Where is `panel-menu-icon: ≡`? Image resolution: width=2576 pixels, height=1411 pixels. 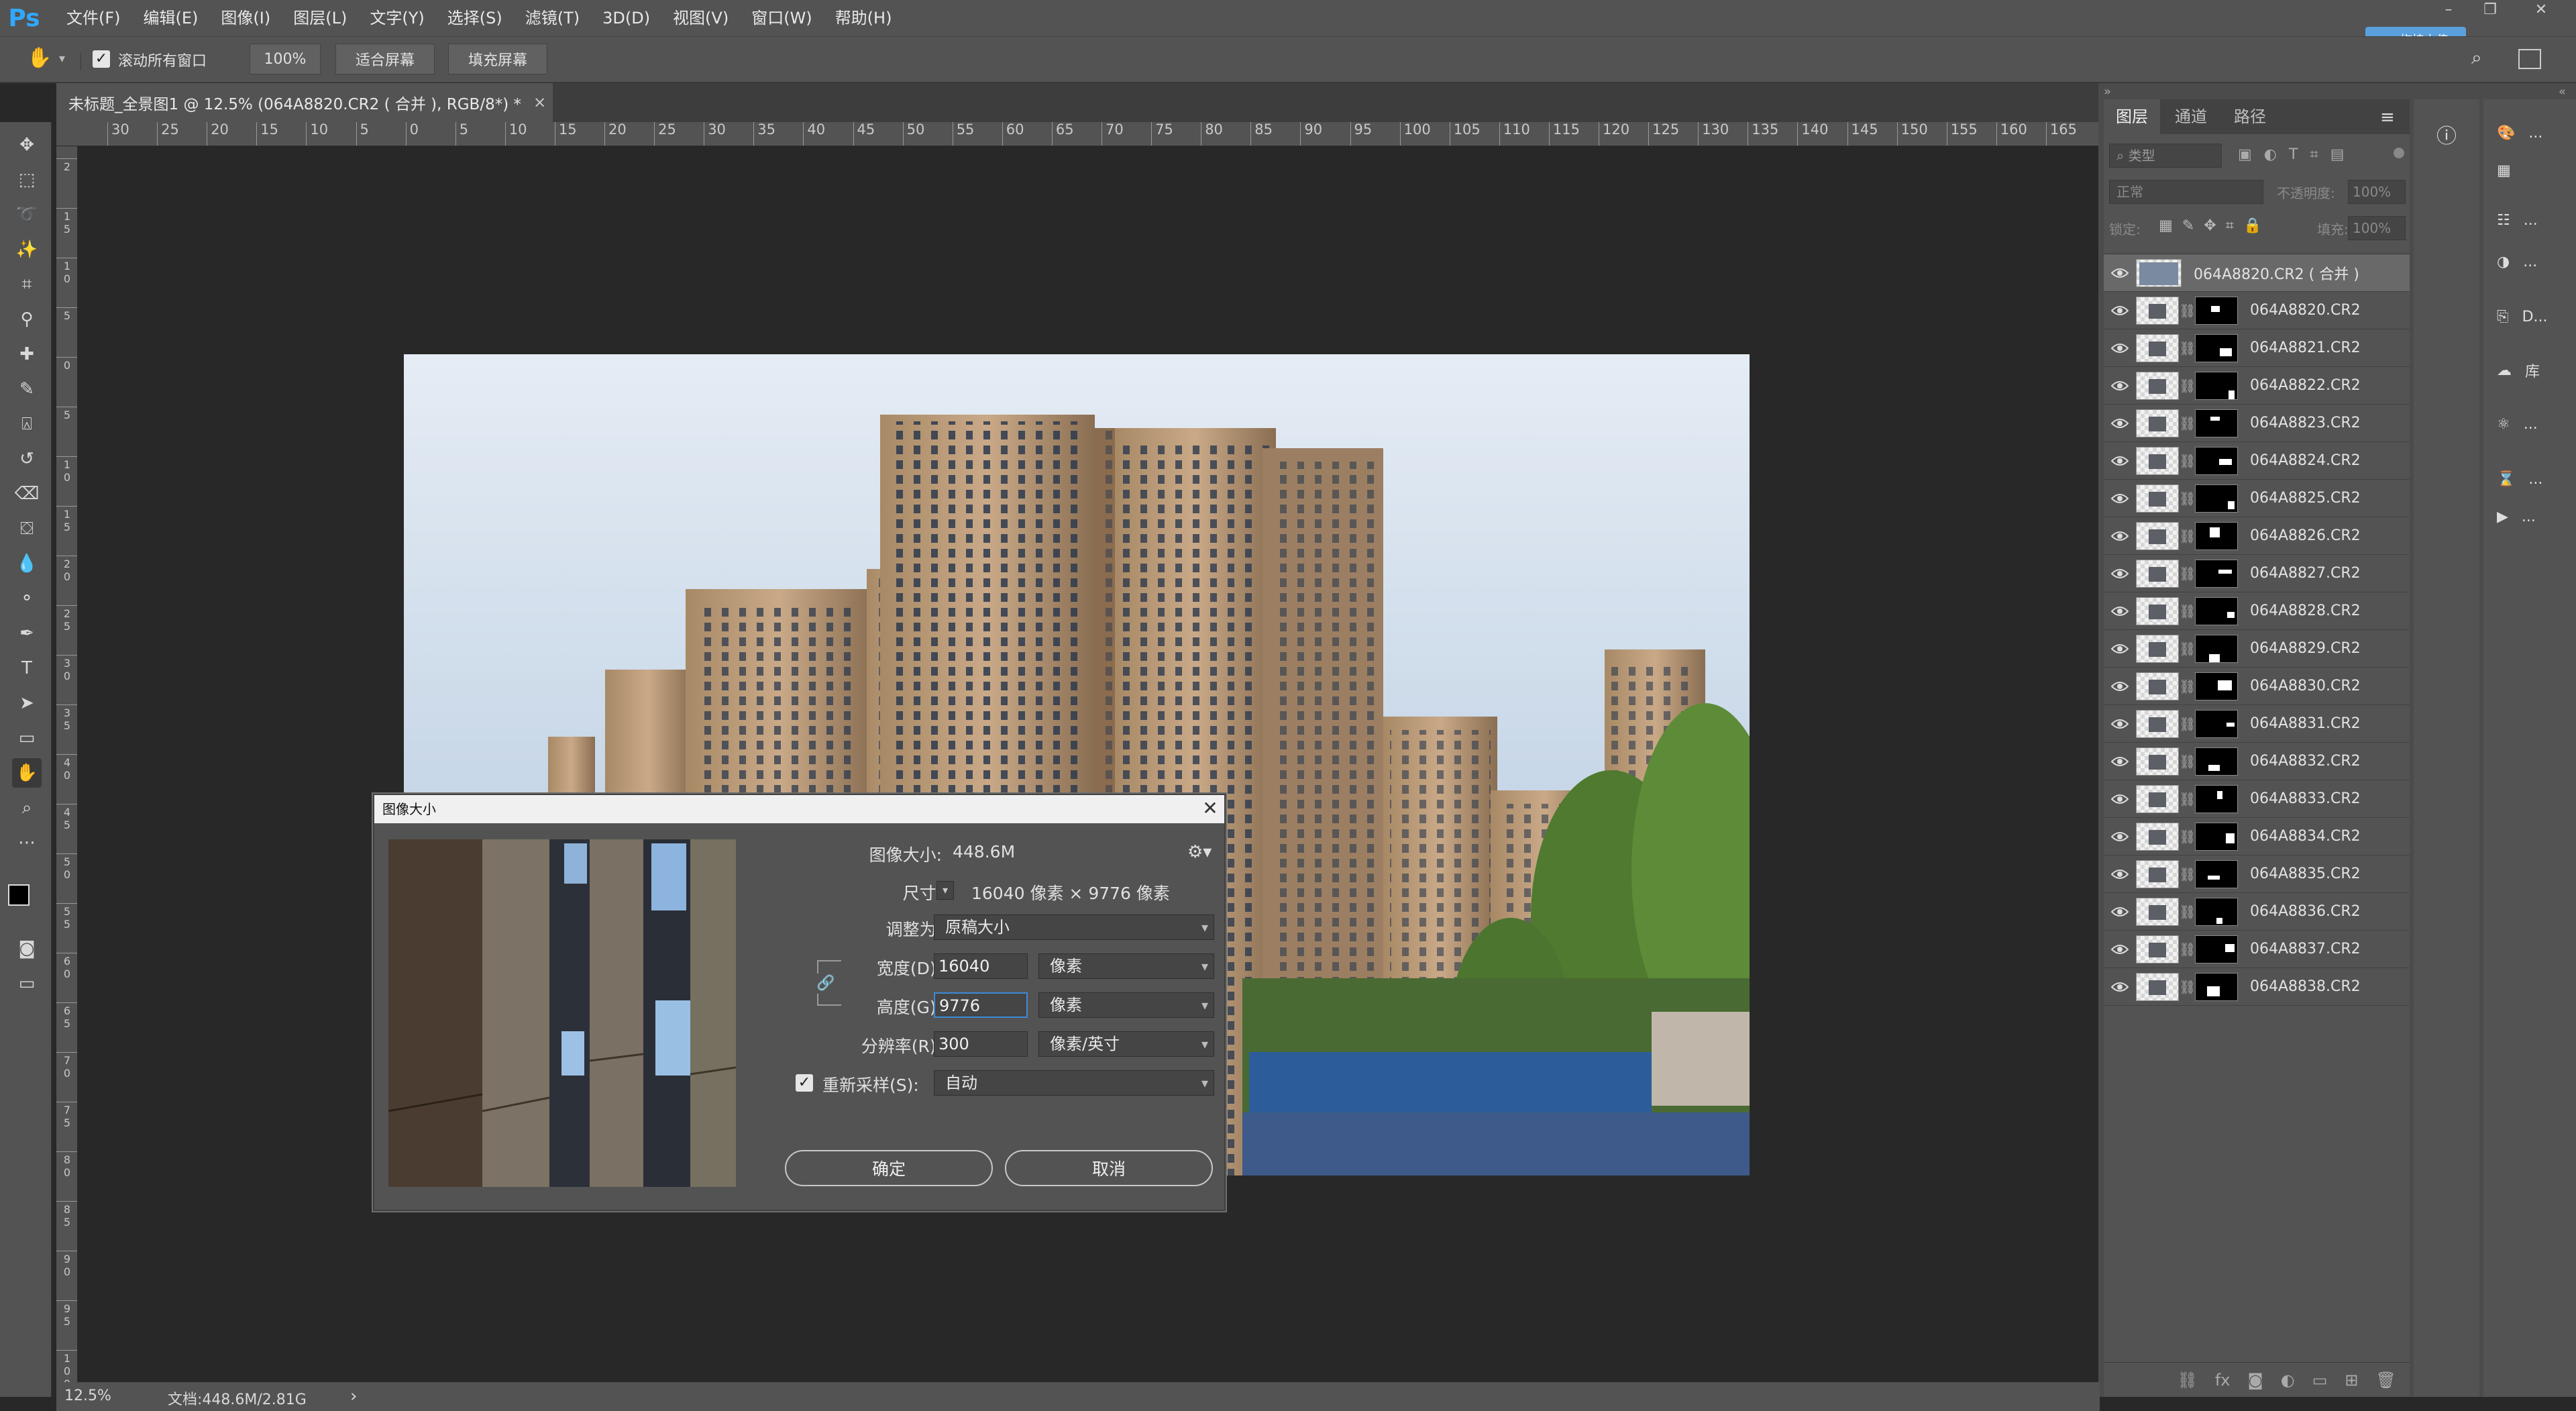
panel-menu-icon: ≡ is located at coordinates (2387, 117).